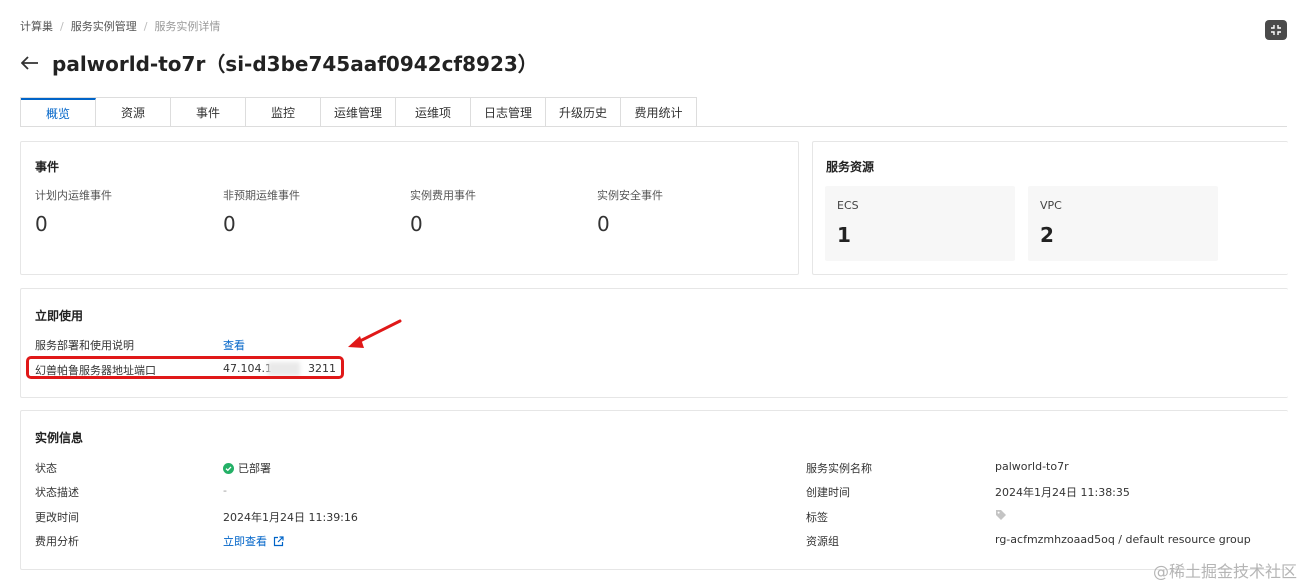  I want to click on resource-count: 1, so click(844, 235).